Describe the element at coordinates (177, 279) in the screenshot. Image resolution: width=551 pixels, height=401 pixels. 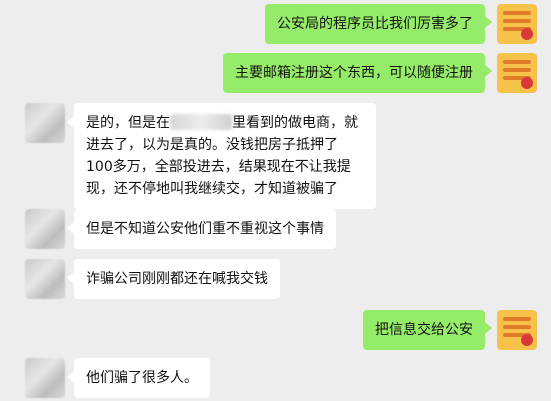
I see `message-bubble-received: 诈骗公司刚刚都还在喊我交钱` at that location.